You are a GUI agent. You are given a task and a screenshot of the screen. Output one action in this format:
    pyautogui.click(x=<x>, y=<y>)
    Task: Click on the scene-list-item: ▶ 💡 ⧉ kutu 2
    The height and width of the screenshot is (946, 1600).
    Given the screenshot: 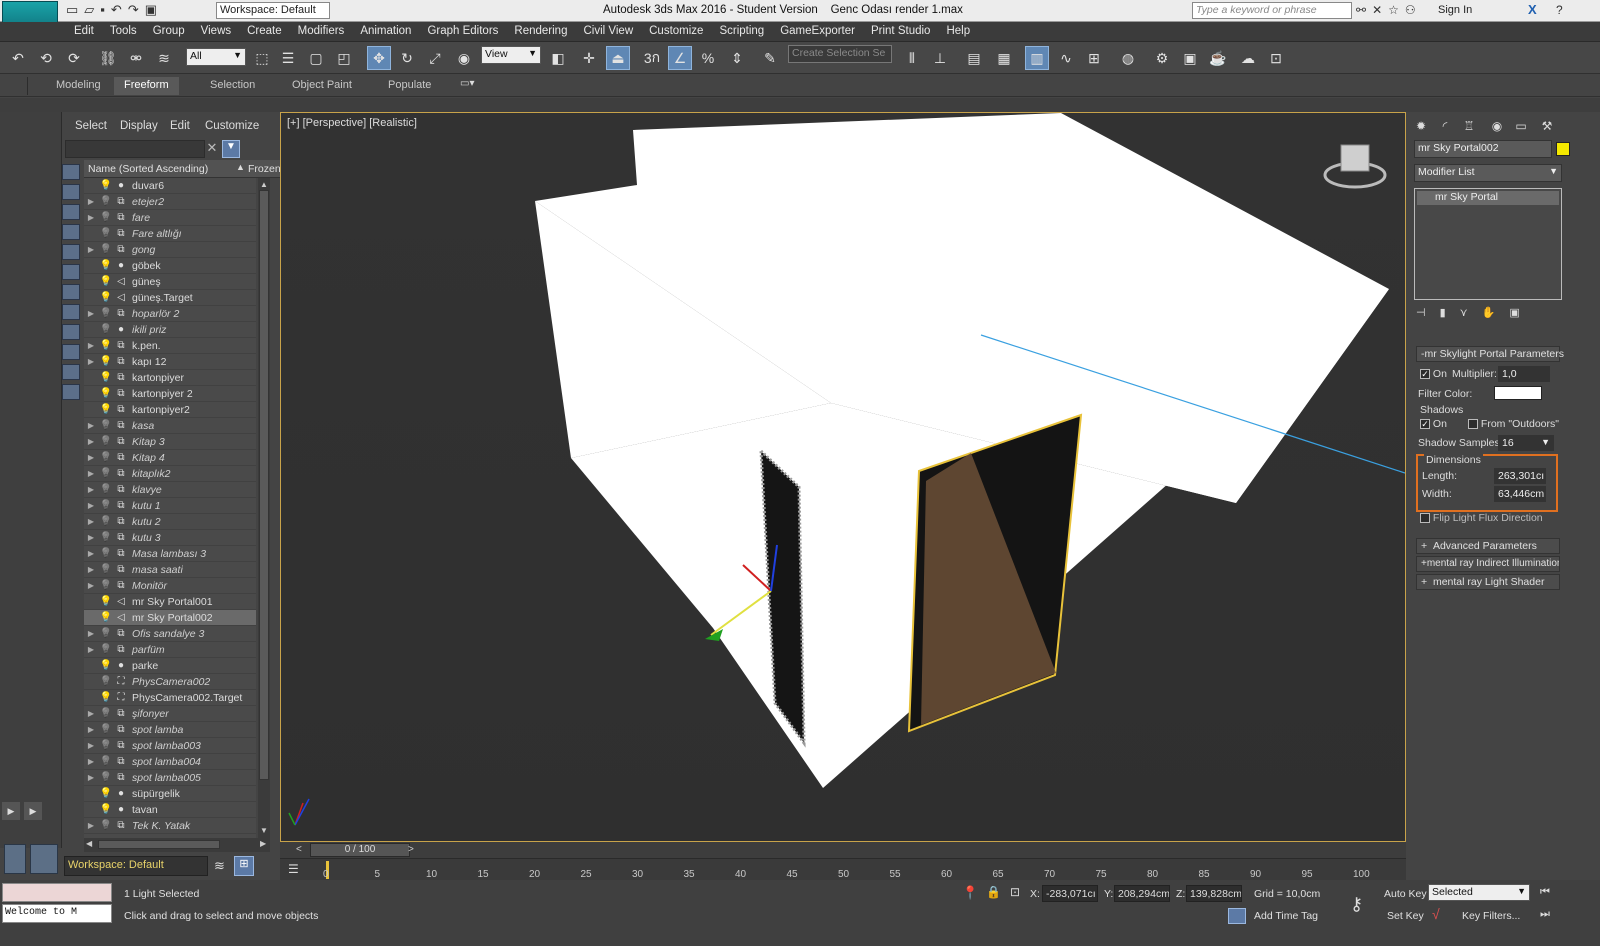 What is the action you would take?
    pyautogui.click(x=170, y=522)
    